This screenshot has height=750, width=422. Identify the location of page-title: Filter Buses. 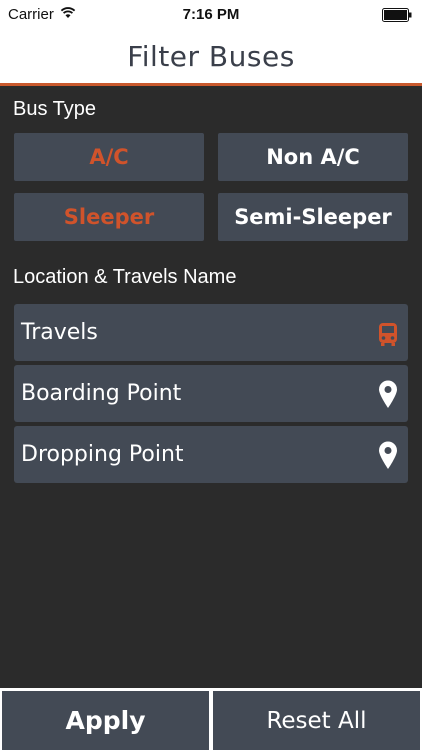
(211, 56).